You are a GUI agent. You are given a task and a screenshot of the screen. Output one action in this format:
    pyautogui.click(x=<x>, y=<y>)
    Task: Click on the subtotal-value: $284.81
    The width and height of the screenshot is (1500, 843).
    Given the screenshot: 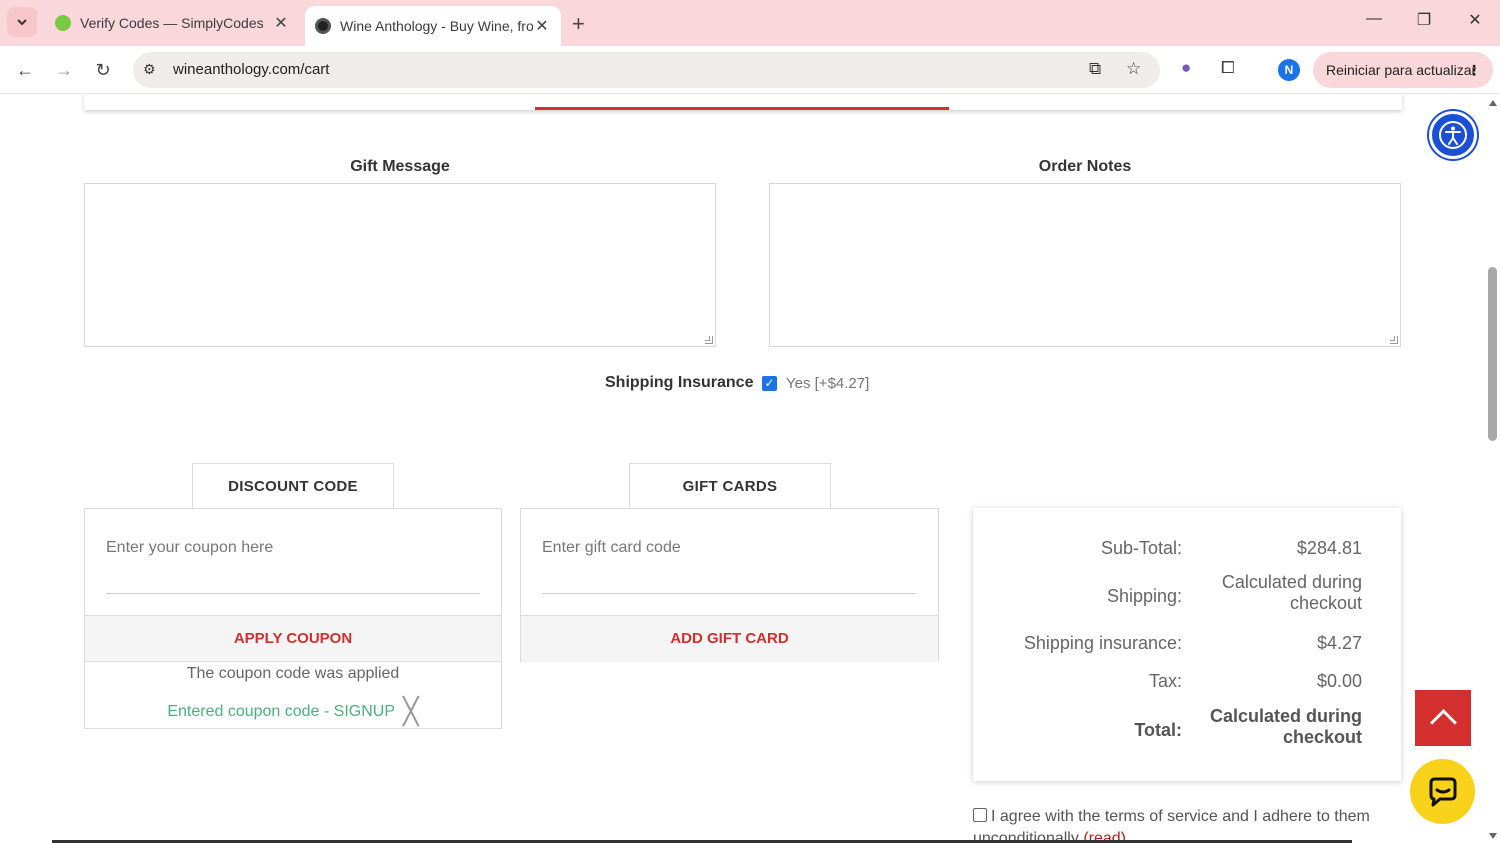 What is the action you would take?
    pyautogui.click(x=1329, y=548)
    